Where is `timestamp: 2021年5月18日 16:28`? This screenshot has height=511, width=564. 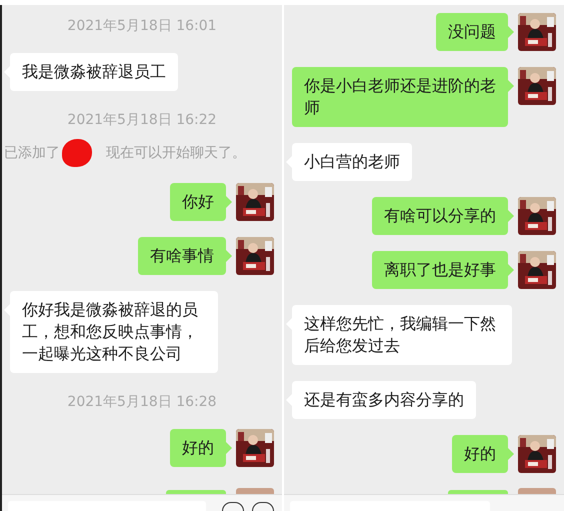 timestamp: 2021年5月18日 16:28 is located at coordinates (142, 402).